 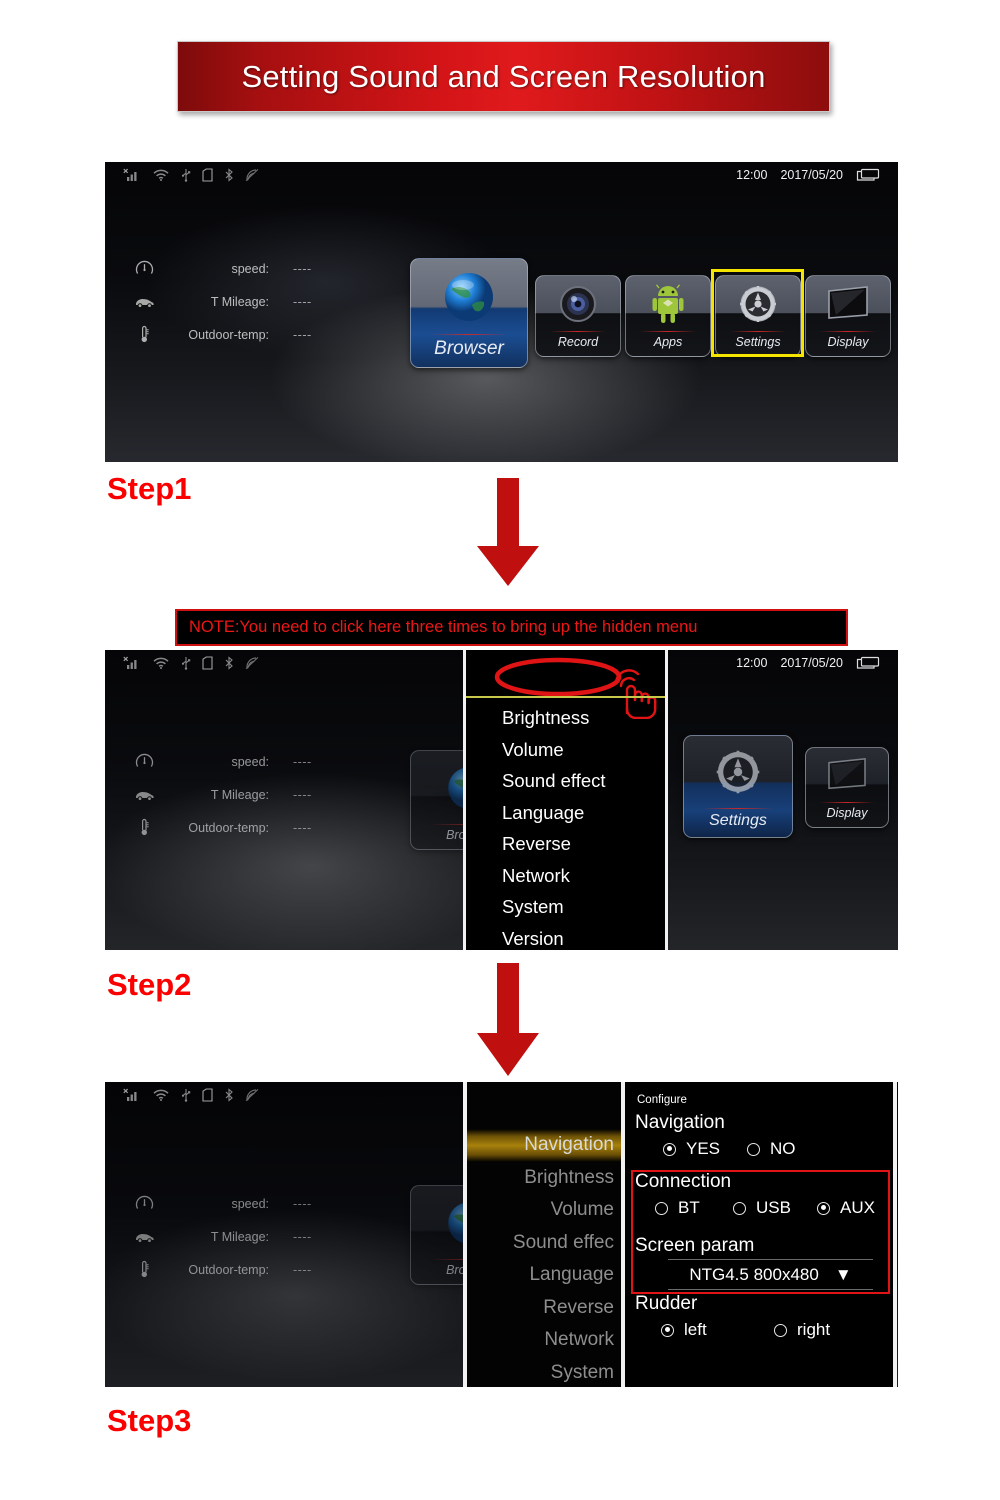 I want to click on settings-item-volume: Volume, so click(x=545, y=1210).